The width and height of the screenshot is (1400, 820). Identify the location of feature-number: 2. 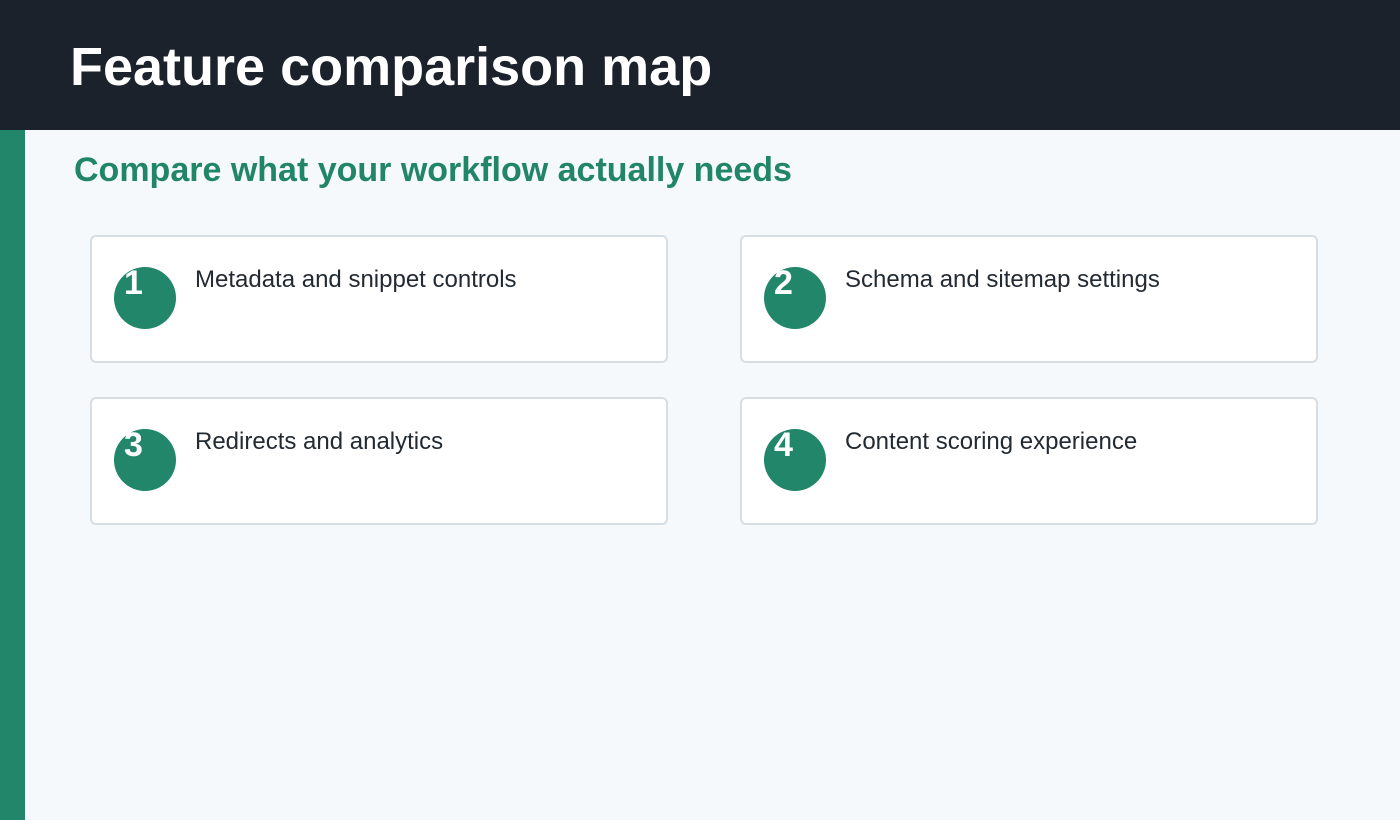
(783, 283).